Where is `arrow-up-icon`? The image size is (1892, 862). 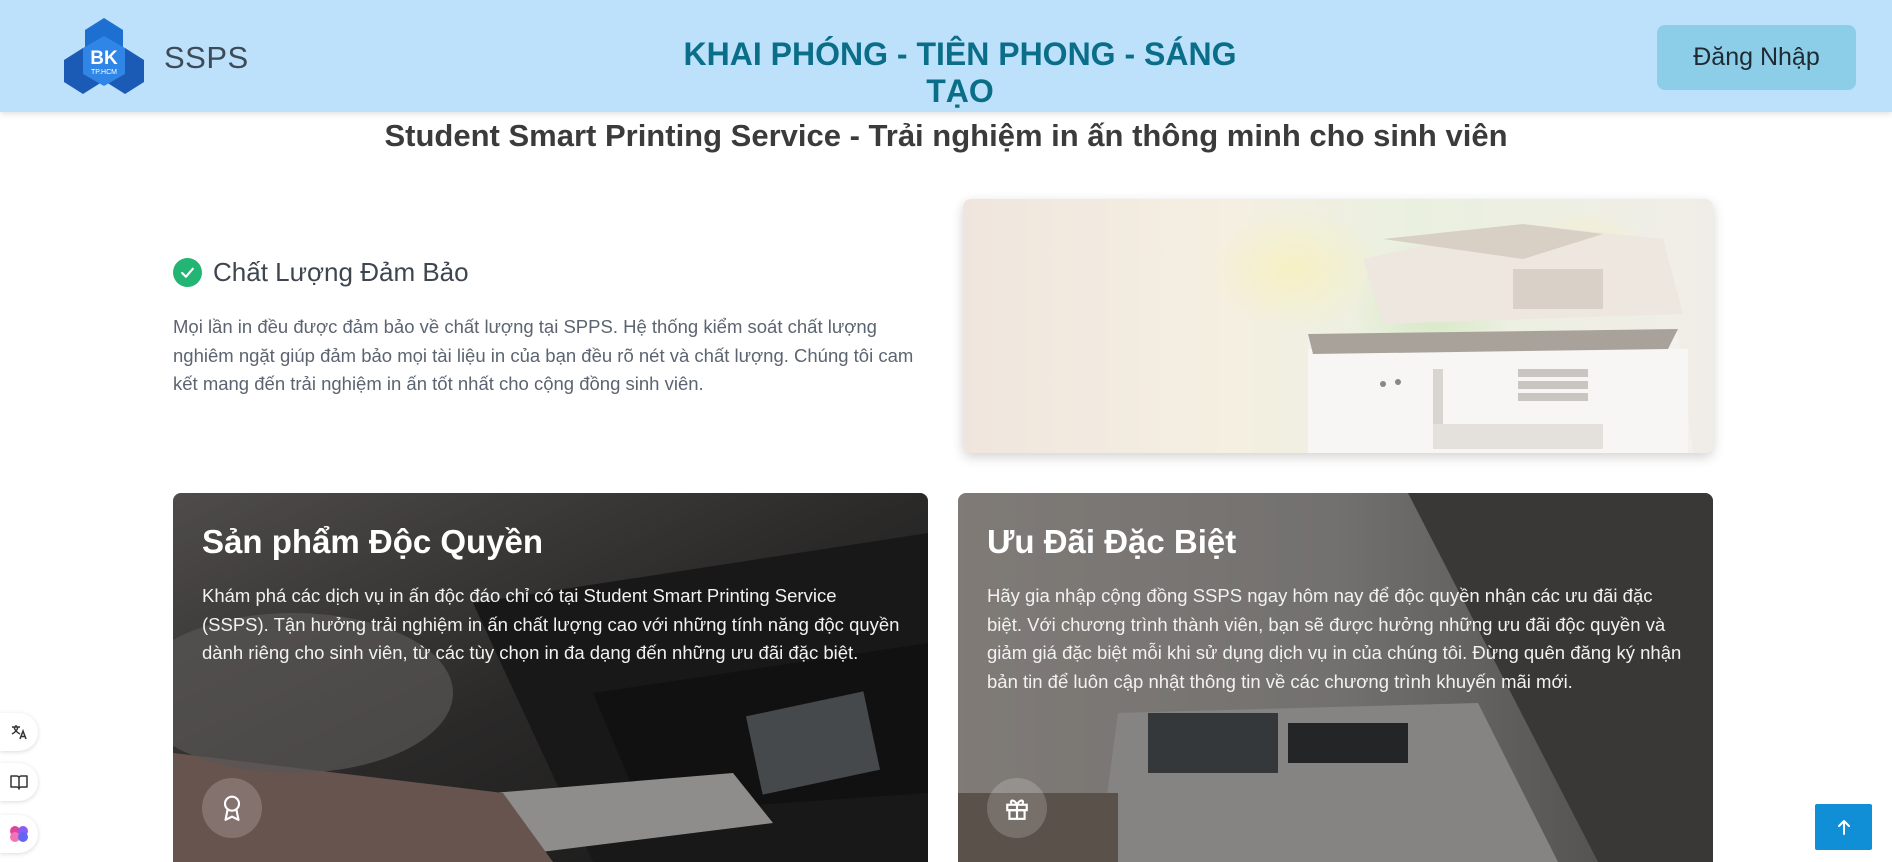
arrow-up-icon is located at coordinates (1843, 827).